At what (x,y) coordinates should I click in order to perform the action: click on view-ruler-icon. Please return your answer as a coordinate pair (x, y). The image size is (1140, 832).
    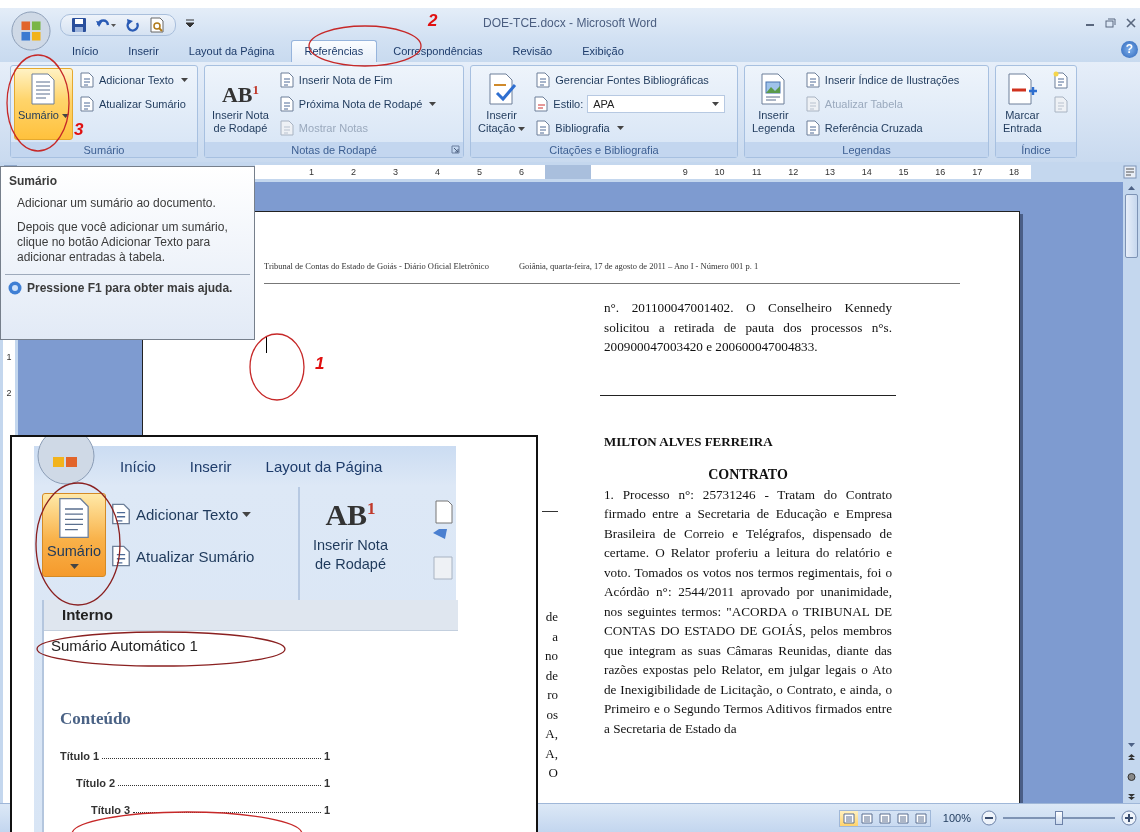
    Looking at the image, I should click on (1130, 172).